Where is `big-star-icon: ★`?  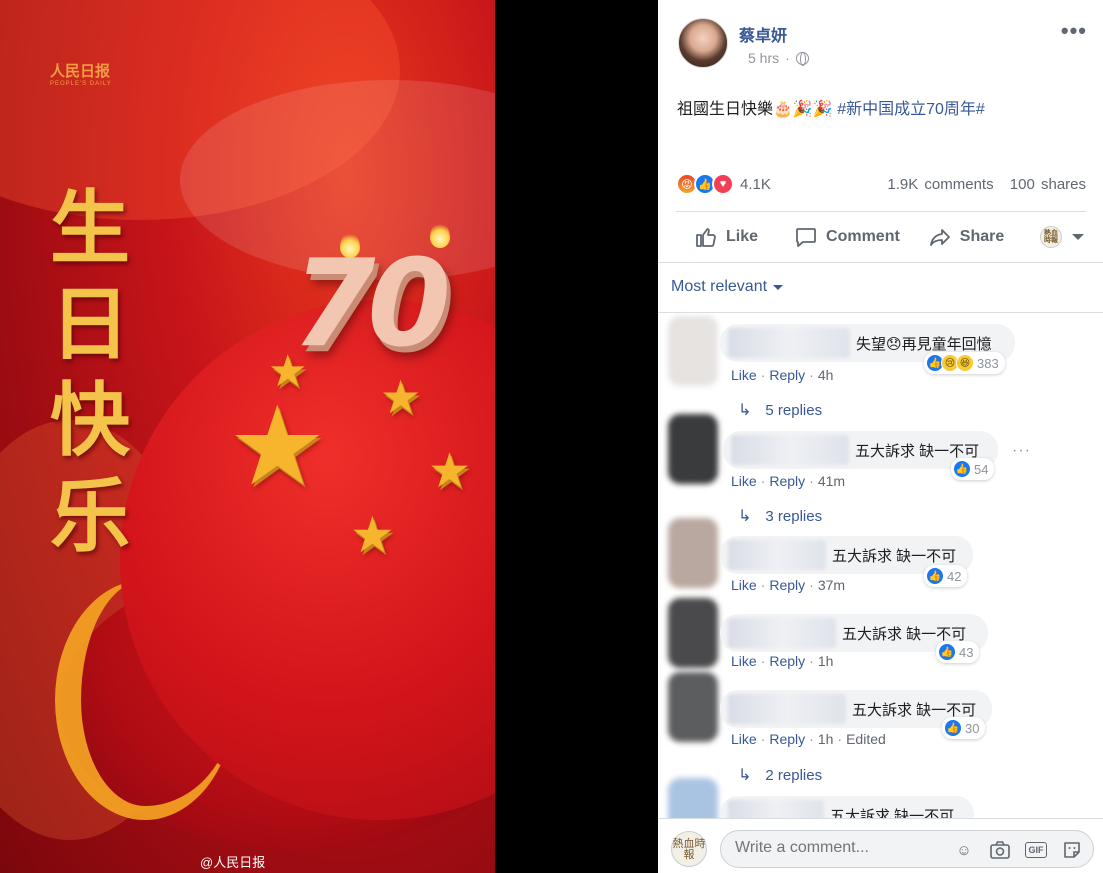
big-star-icon: ★ is located at coordinates (277, 446).